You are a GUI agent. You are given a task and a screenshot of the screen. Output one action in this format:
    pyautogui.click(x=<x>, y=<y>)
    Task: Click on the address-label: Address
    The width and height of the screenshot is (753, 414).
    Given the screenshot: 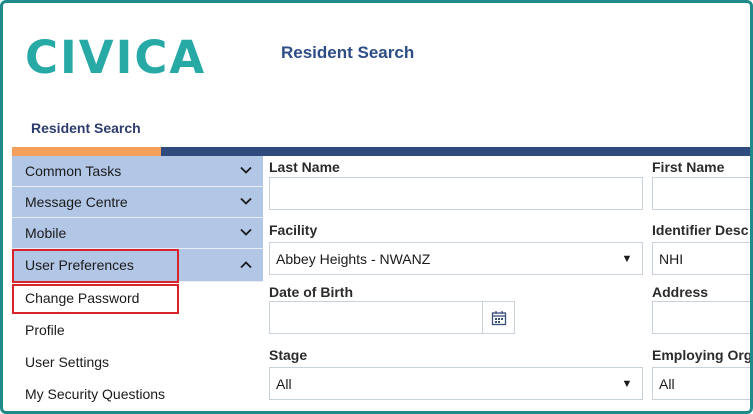 What is the action you would take?
    pyautogui.click(x=680, y=292)
    